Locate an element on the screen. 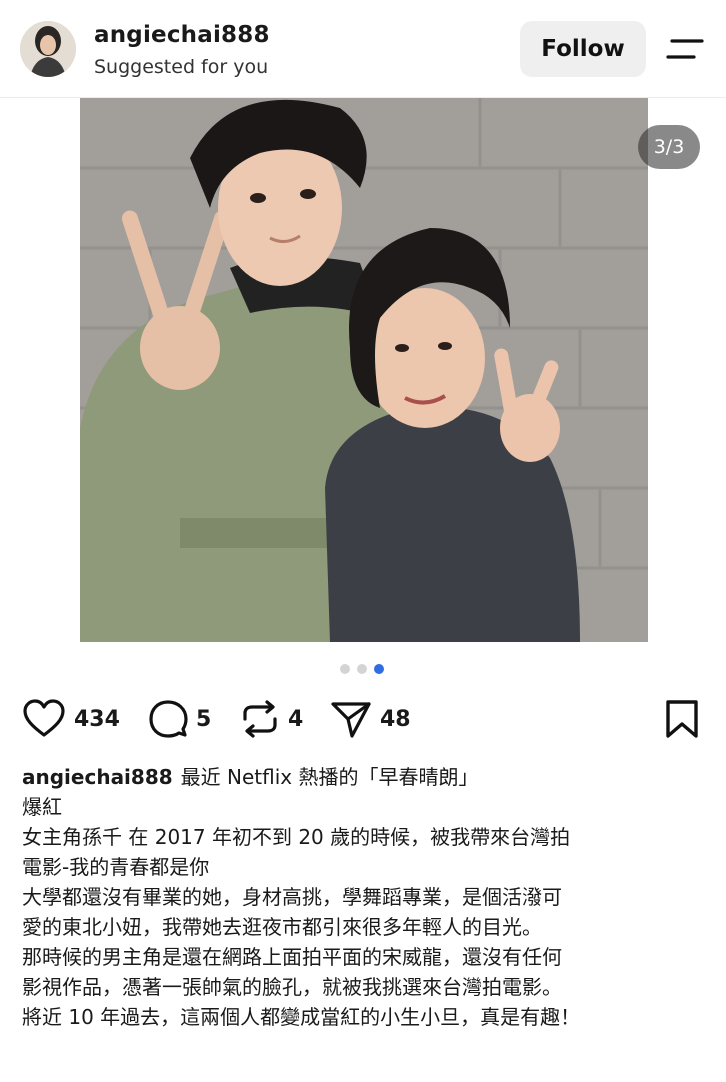 The width and height of the screenshot is (726, 1082). avatar is located at coordinates (48, 49).